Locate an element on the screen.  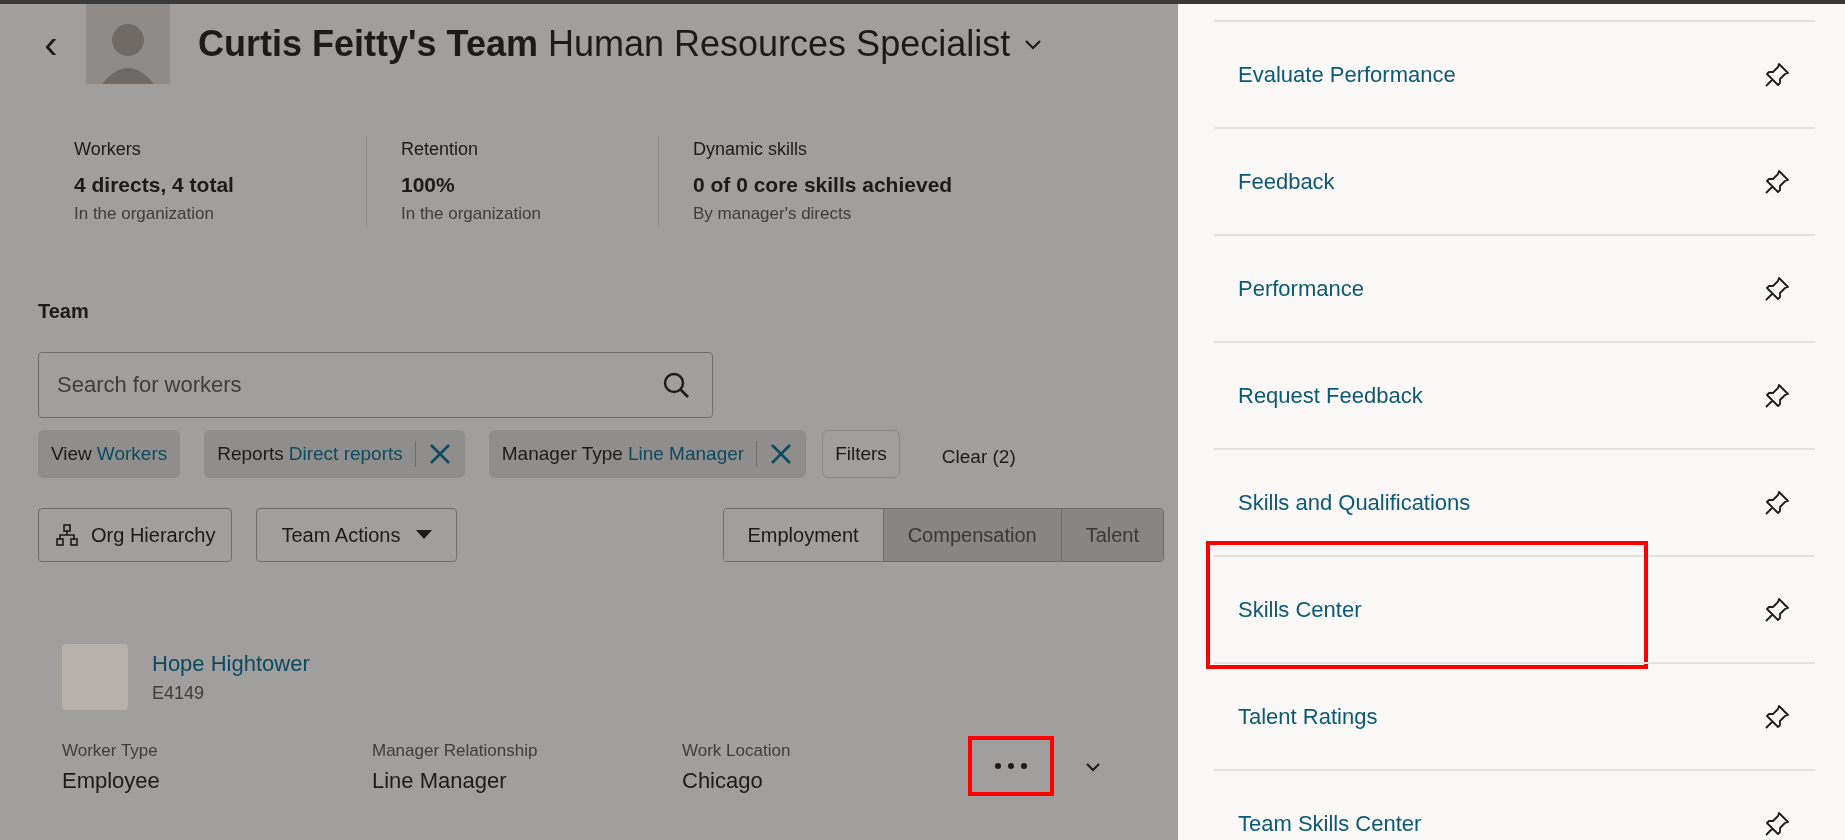
clear-button: Clear (2) is located at coordinates (978, 457).